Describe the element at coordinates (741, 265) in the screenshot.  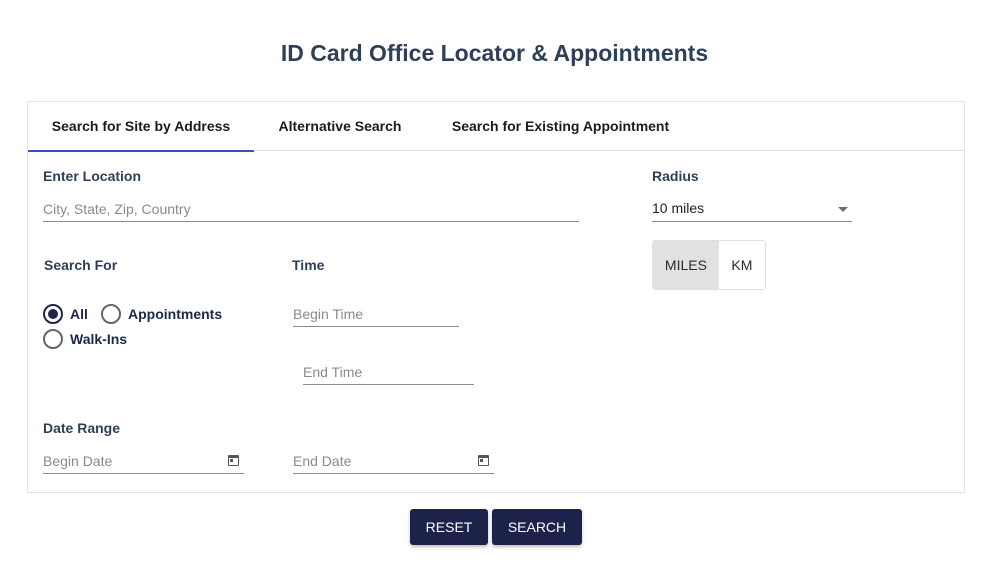
I see `unit-km-toggle: KM` at that location.